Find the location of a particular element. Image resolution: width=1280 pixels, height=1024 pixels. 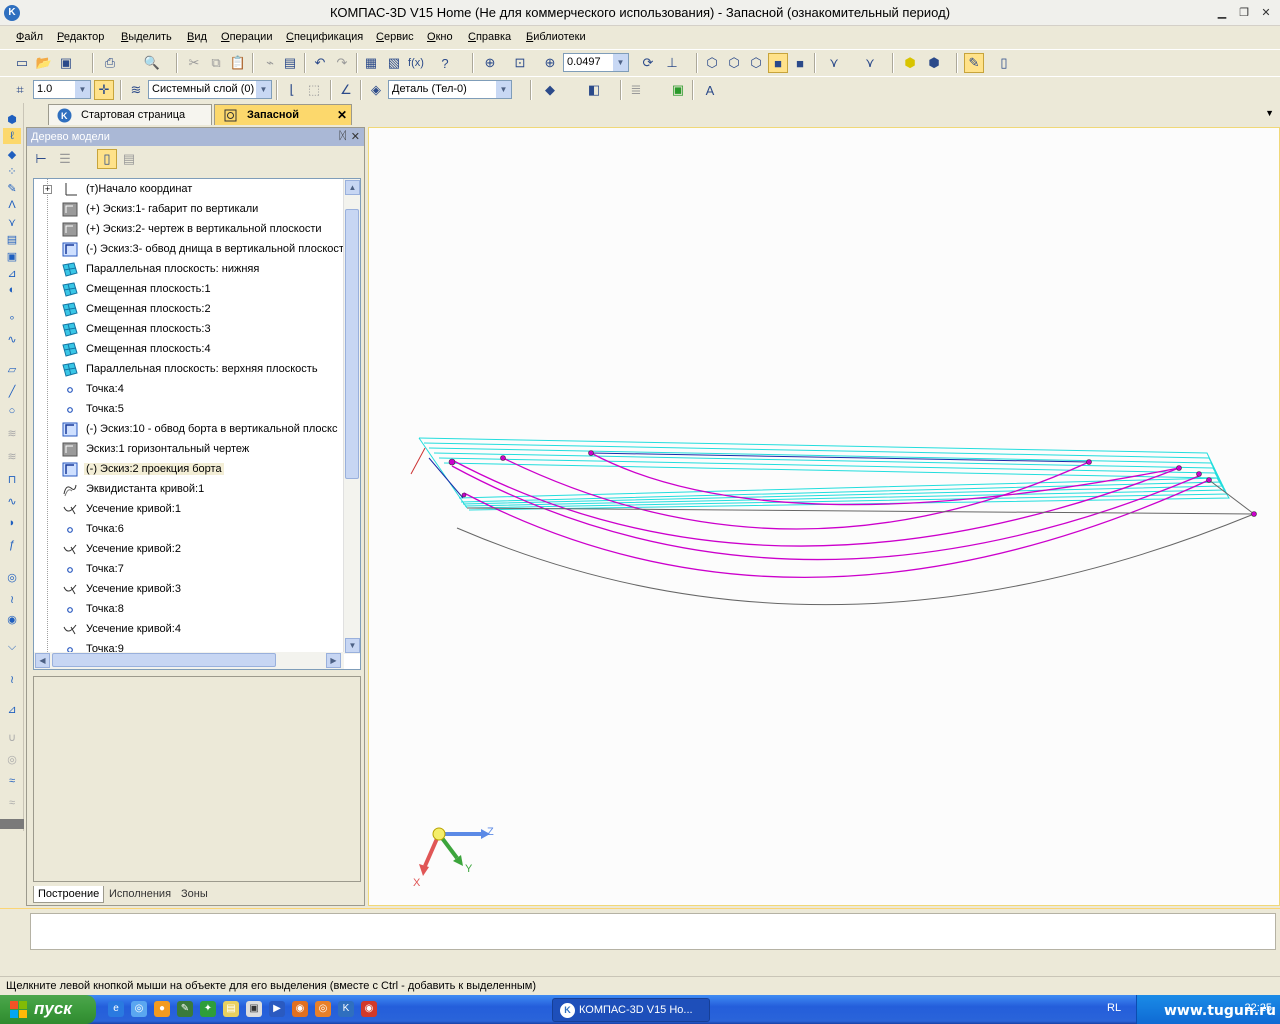

media-icon: ▶ is located at coordinates (277, 1009).